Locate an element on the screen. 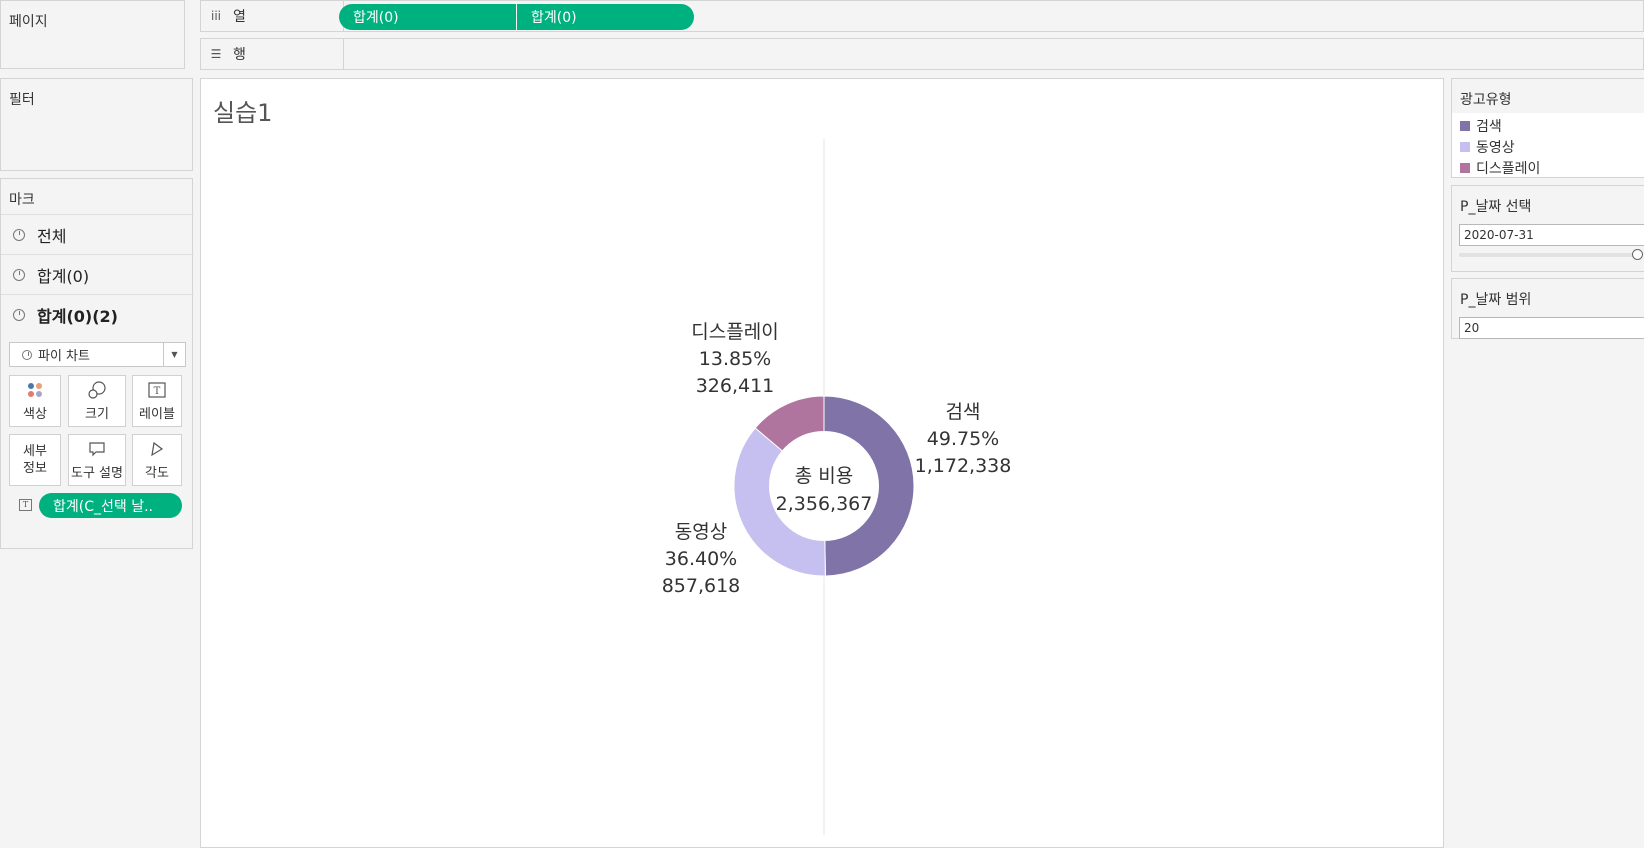  date-slider-track is located at coordinates (1549, 255).